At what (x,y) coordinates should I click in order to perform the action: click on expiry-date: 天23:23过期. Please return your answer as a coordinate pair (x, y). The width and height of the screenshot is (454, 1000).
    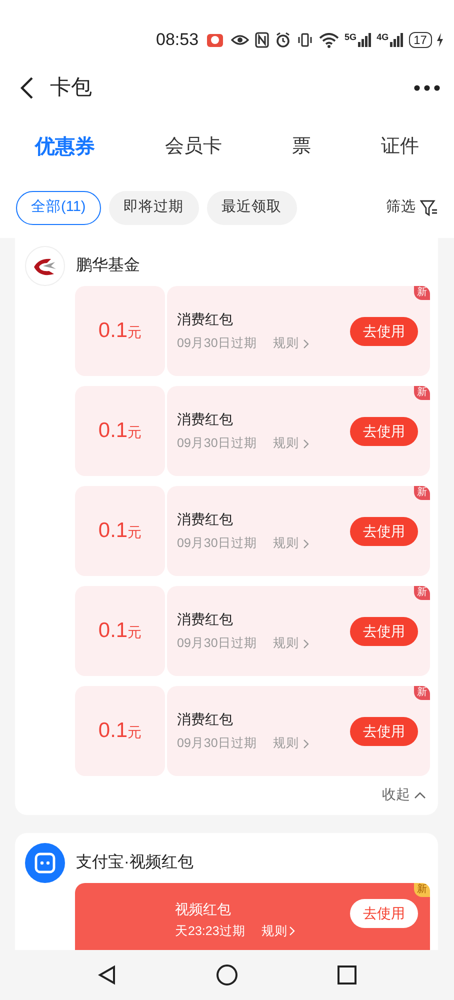
    Looking at the image, I should click on (210, 931).